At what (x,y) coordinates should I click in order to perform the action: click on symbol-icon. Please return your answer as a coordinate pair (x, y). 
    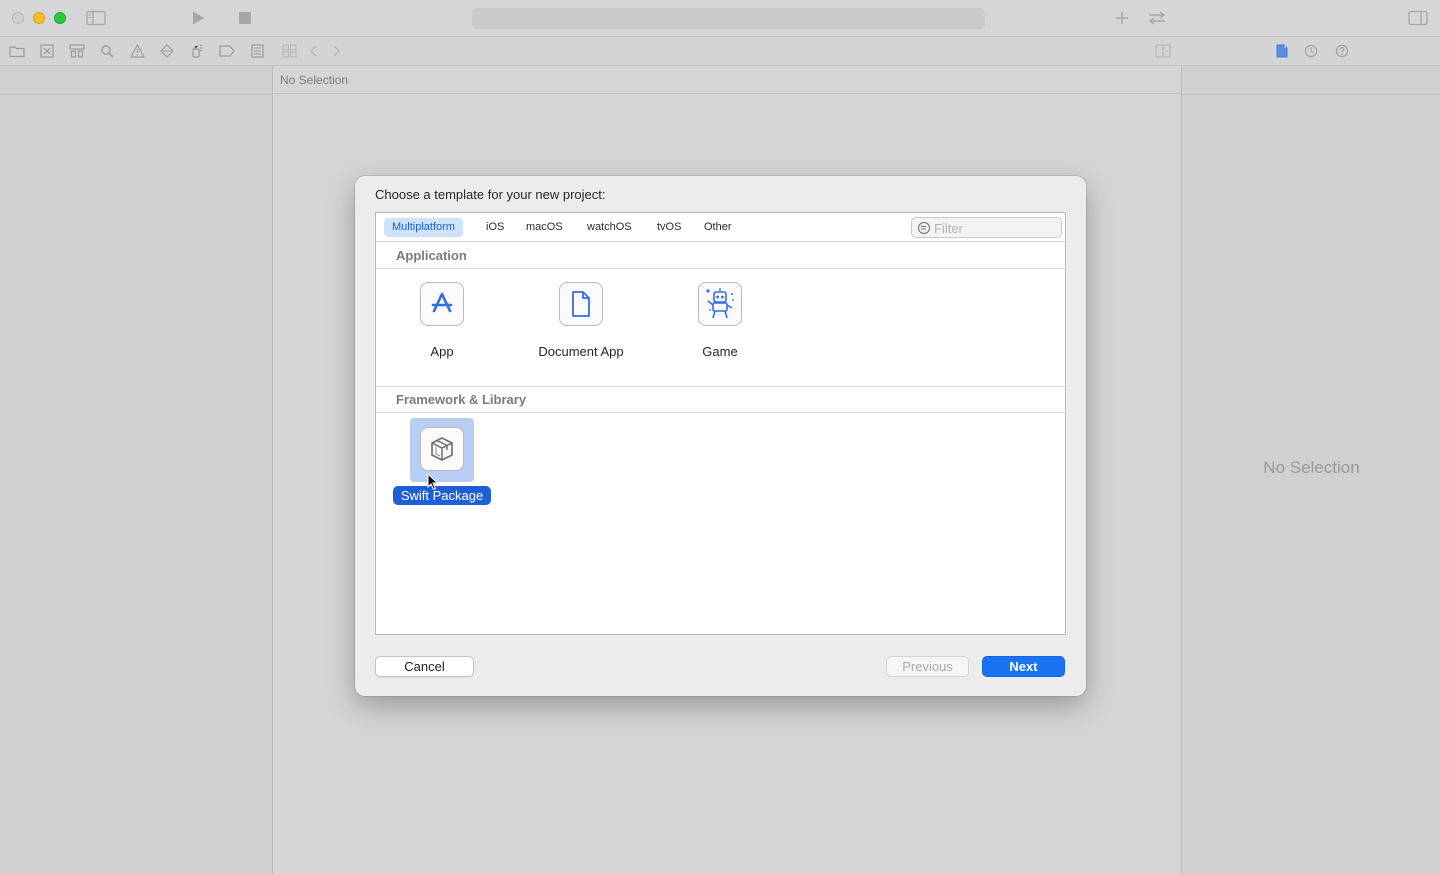
    Looking at the image, I should click on (77, 51).